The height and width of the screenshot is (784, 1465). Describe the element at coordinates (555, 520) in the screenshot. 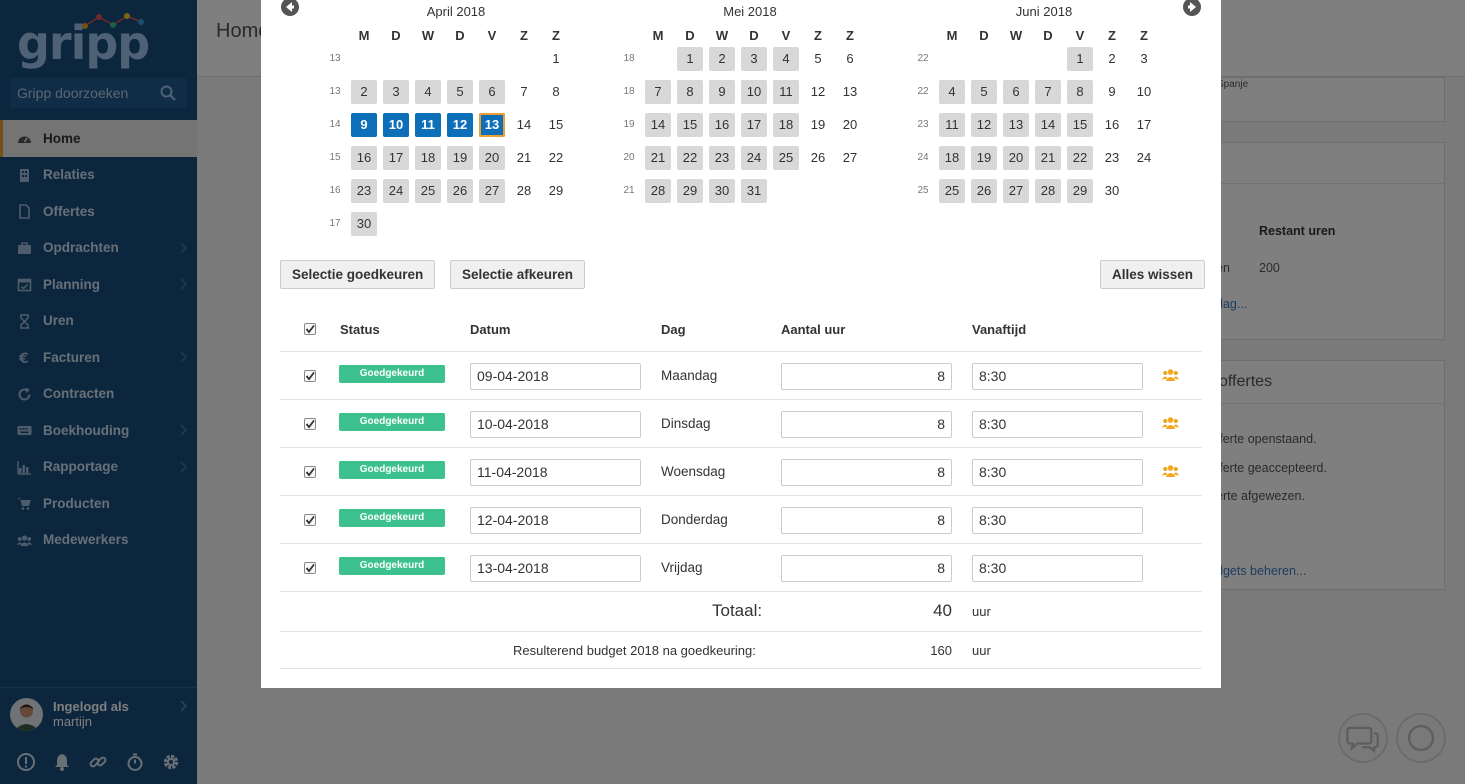

I see `date-input: 12-04-2018` at that location.